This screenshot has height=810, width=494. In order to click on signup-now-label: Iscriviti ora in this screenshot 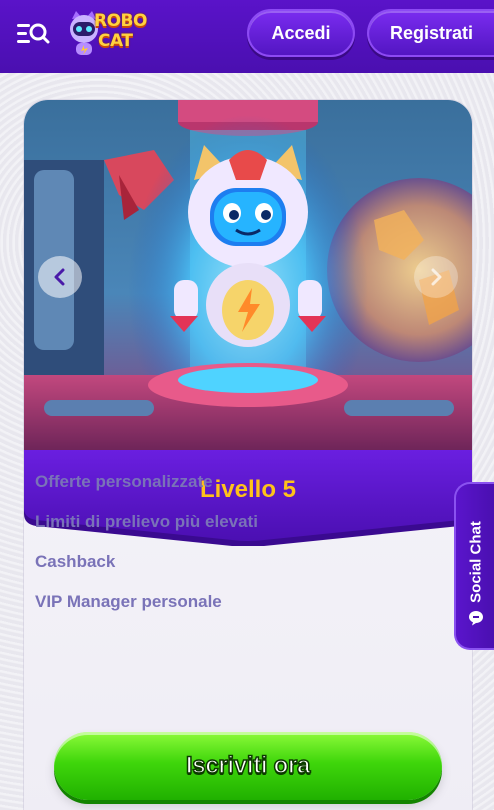, I will do `click(248, 765)`.